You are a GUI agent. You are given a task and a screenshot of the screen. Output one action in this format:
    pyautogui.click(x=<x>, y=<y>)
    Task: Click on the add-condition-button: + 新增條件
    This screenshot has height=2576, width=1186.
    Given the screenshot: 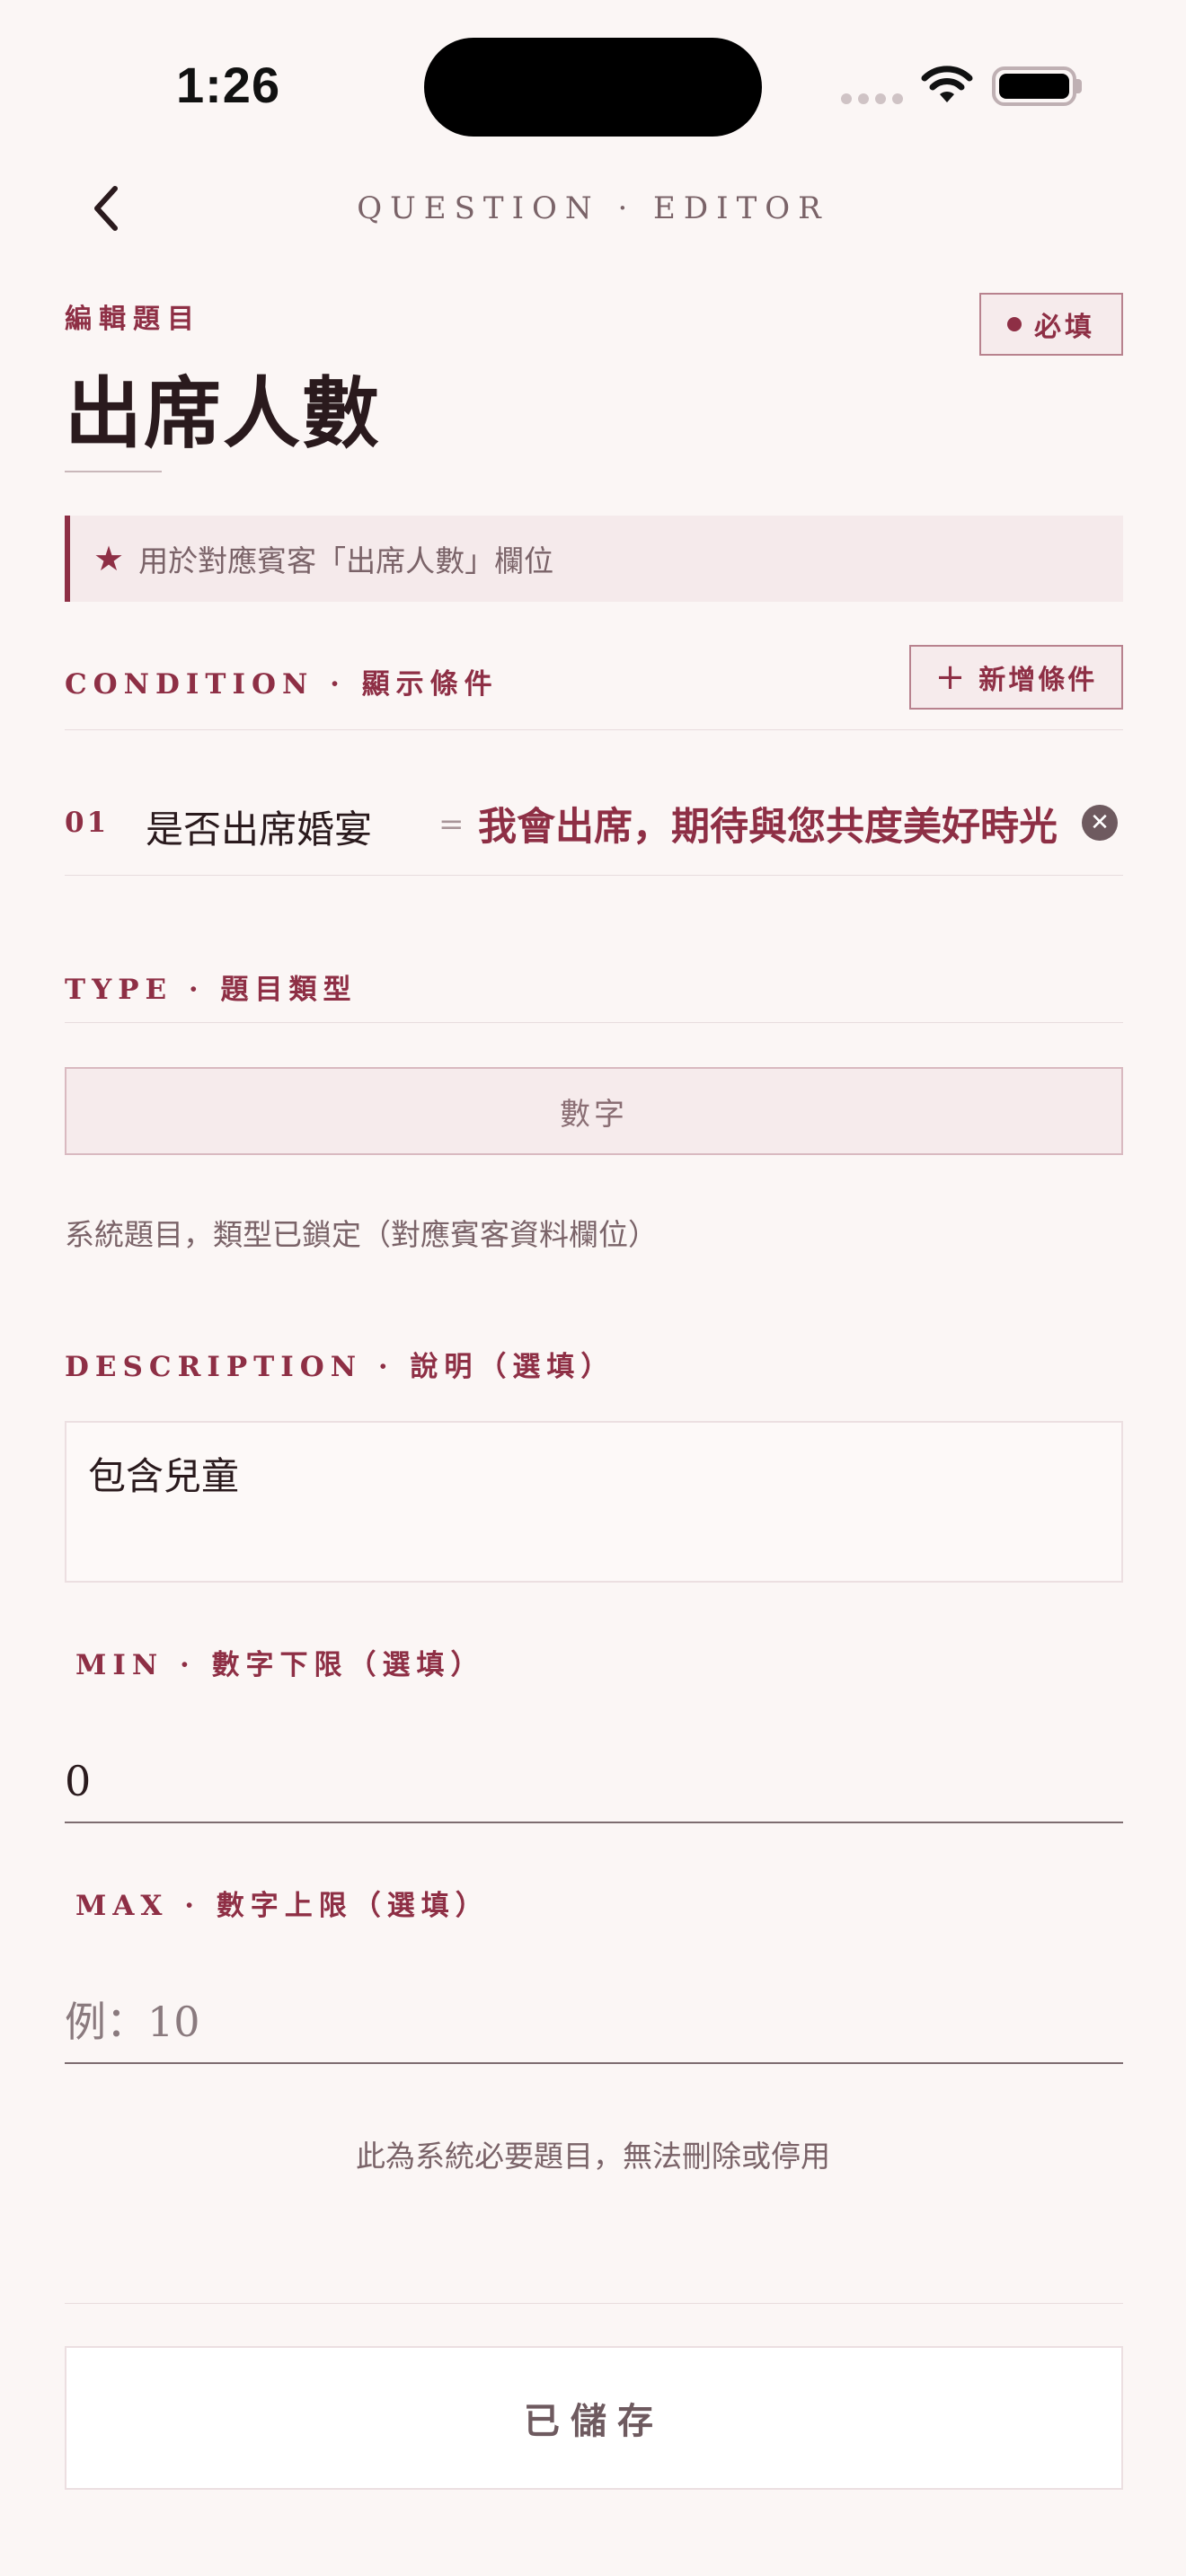 What is the action you would take?
    pyautogui.click(x=1016, y=677)
    